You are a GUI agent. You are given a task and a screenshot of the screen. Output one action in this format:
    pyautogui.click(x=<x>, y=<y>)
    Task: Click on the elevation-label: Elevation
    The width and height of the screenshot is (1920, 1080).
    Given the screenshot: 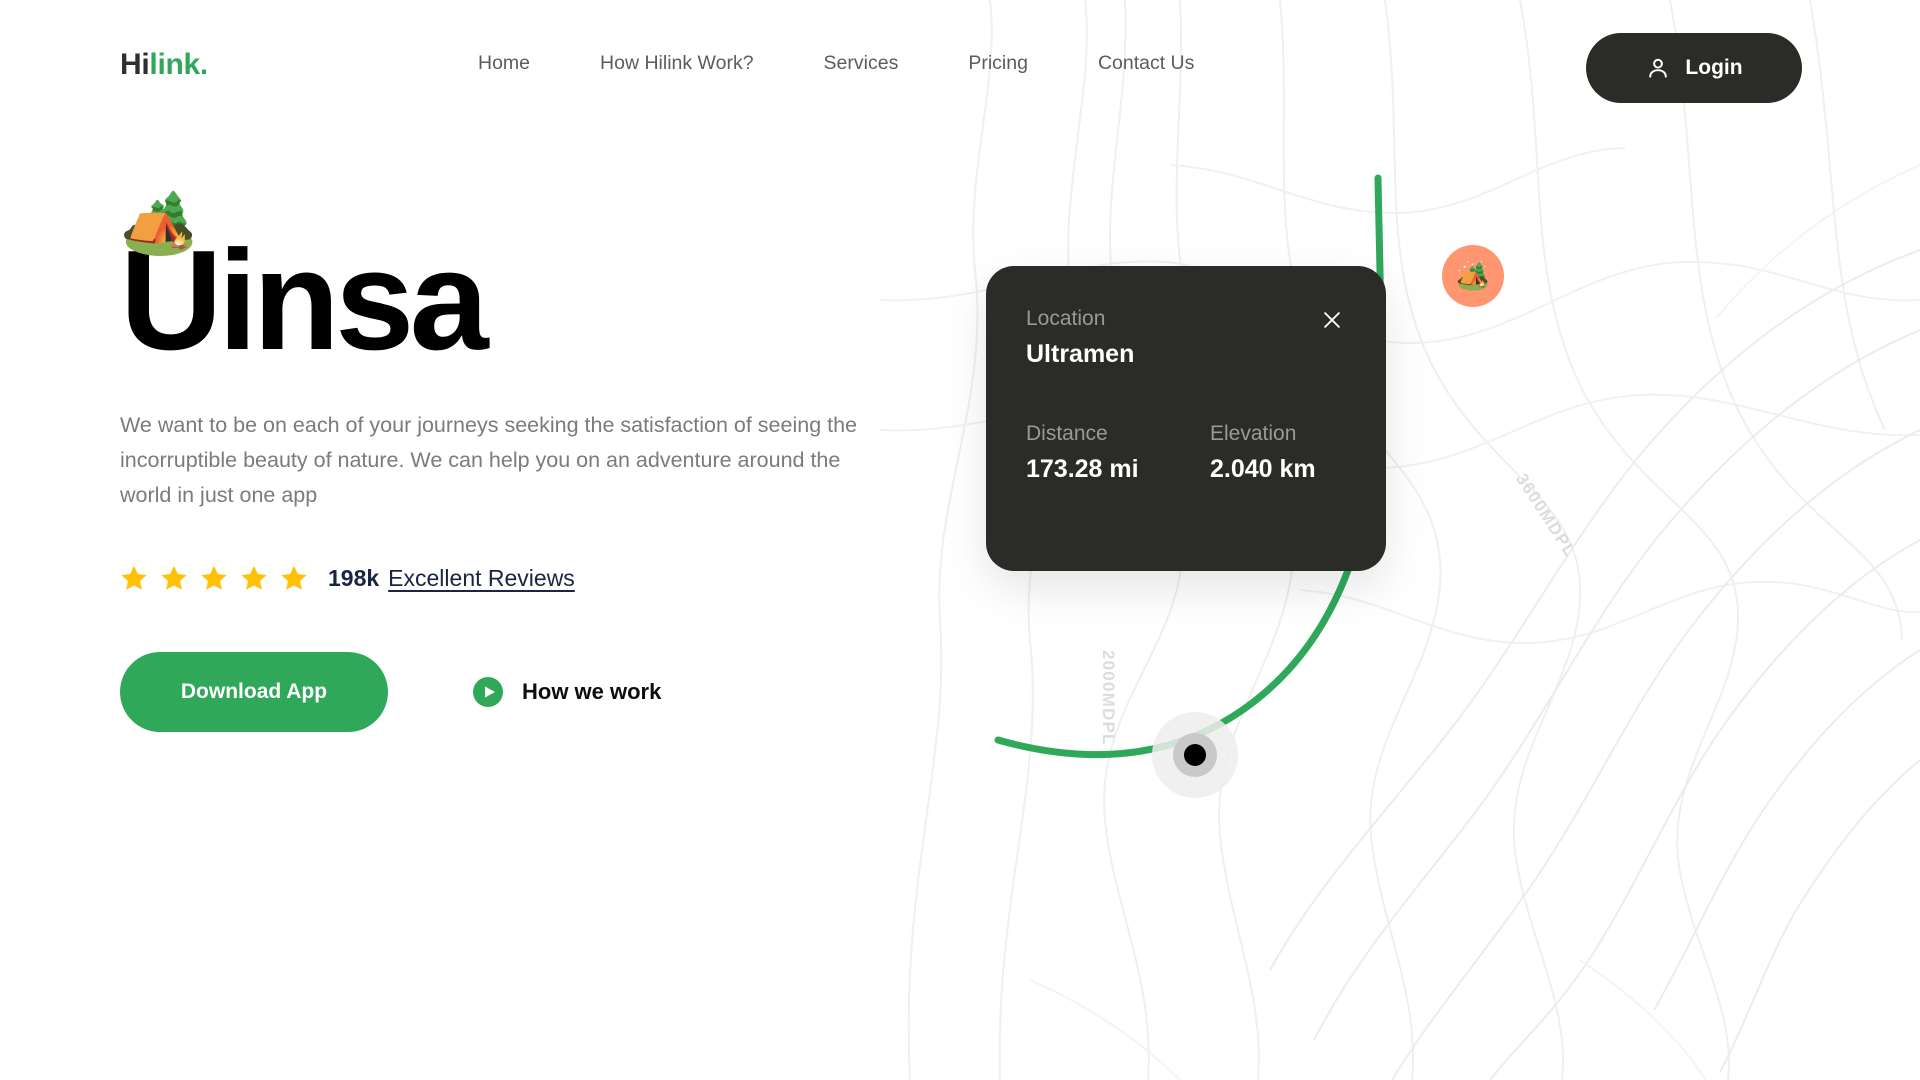 What is the action you would take?
    pyautogui.click(x=1253, y=434)
    